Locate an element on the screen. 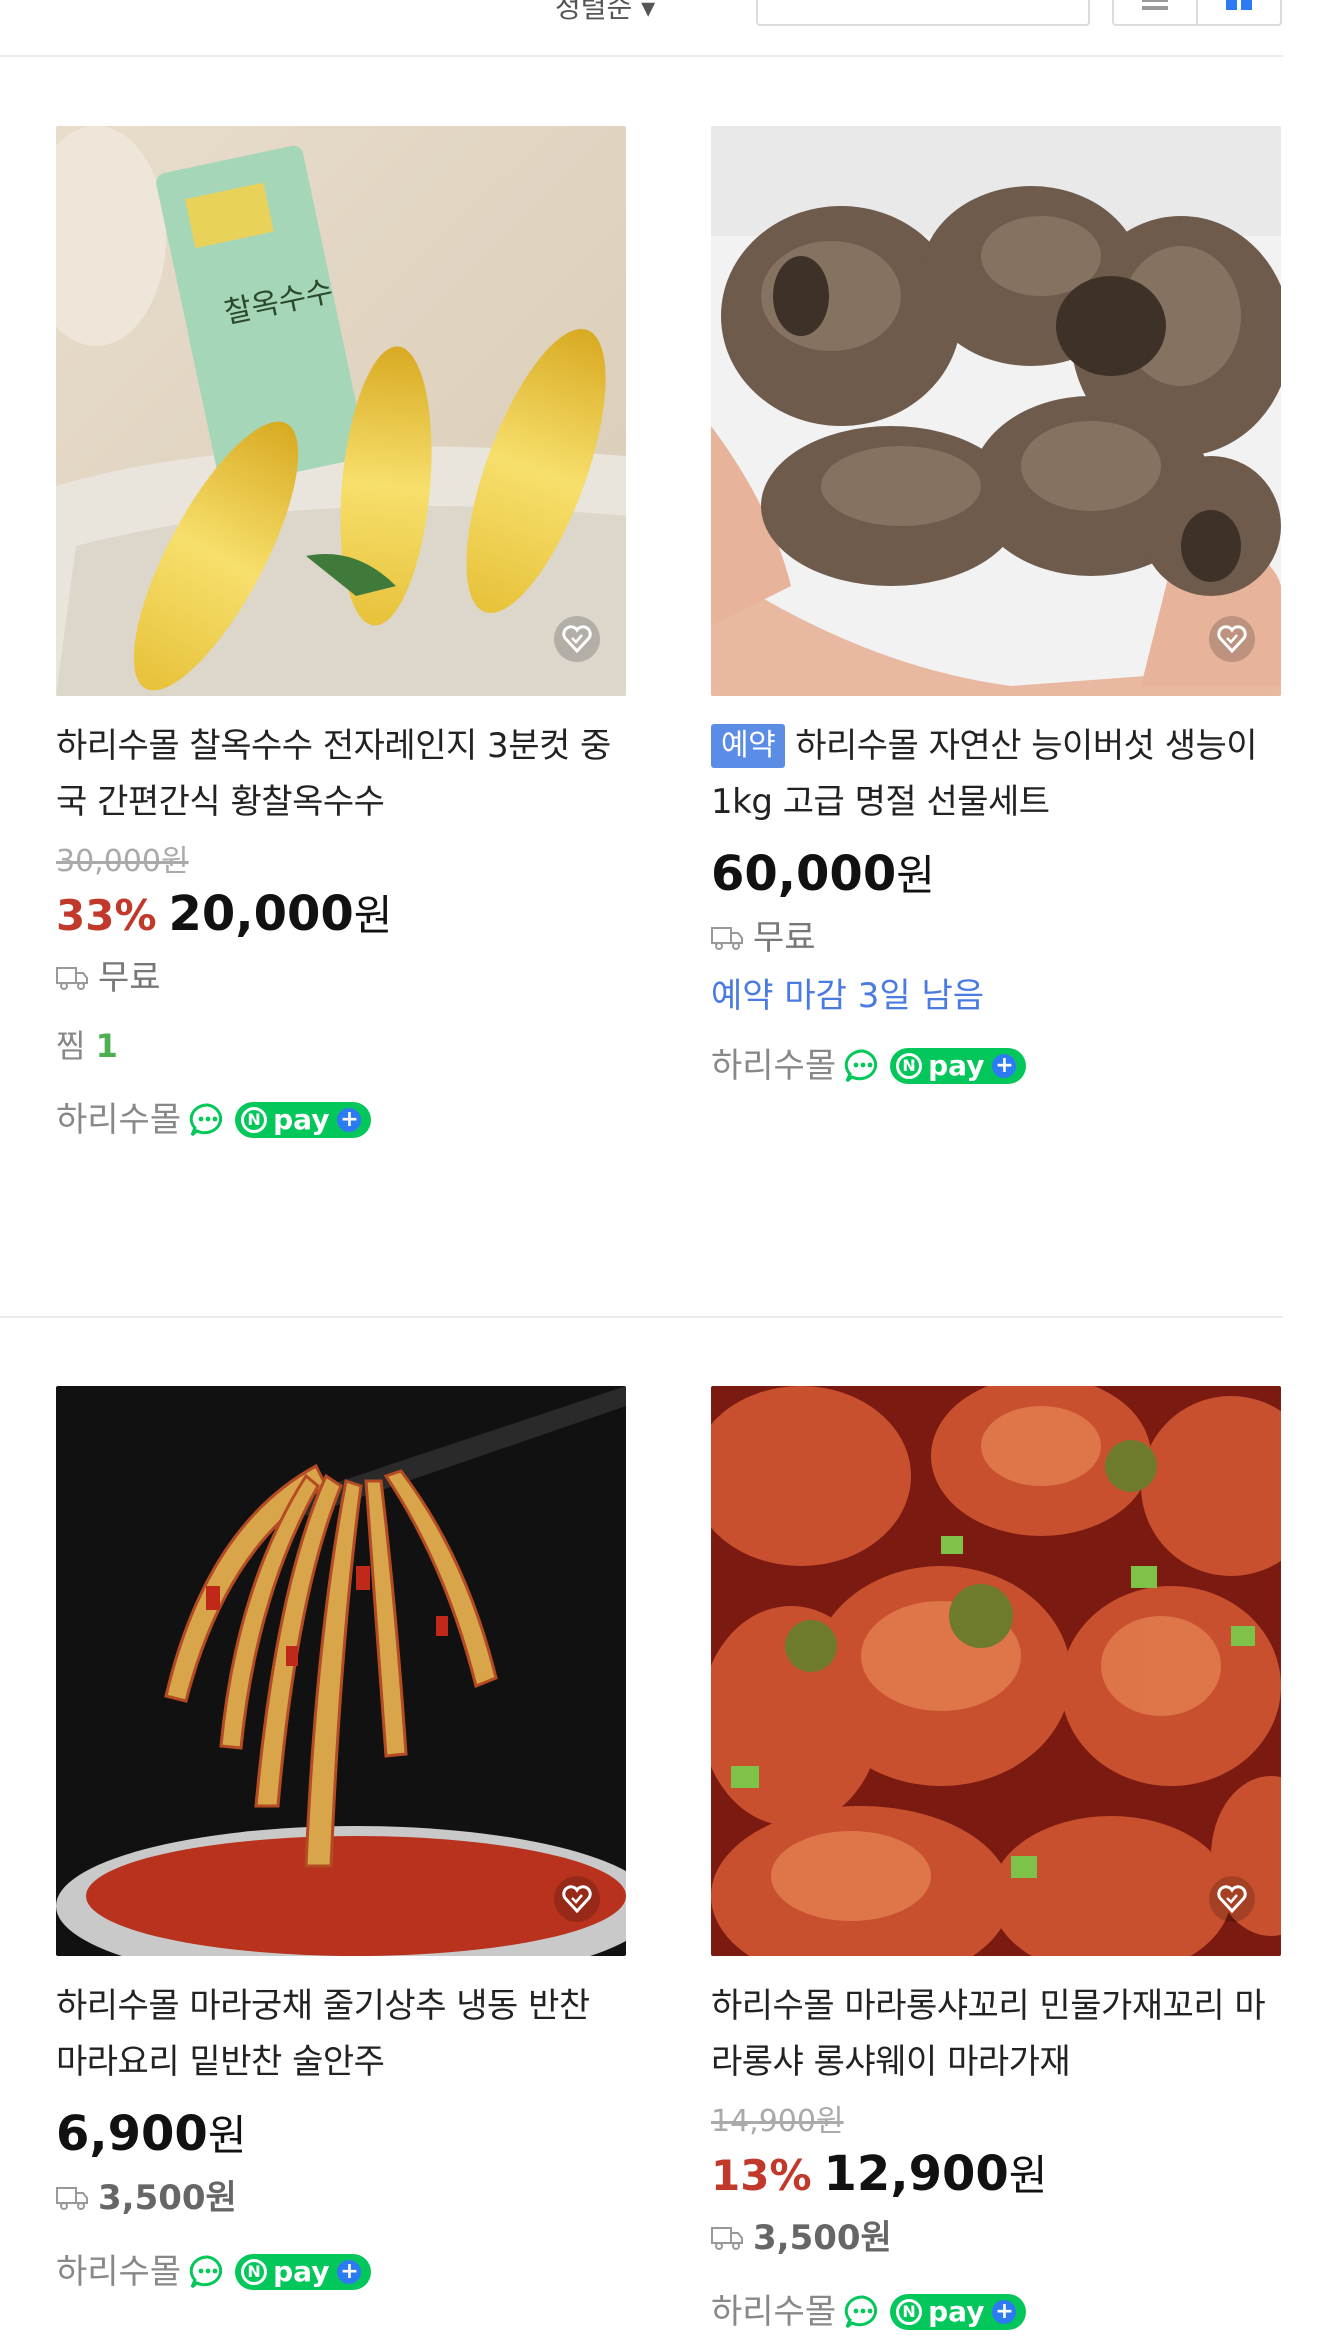 Image resolution: width=1320 pixels, height=2346 pixels. grid-view-icon is located at coordinates (1239, 5).